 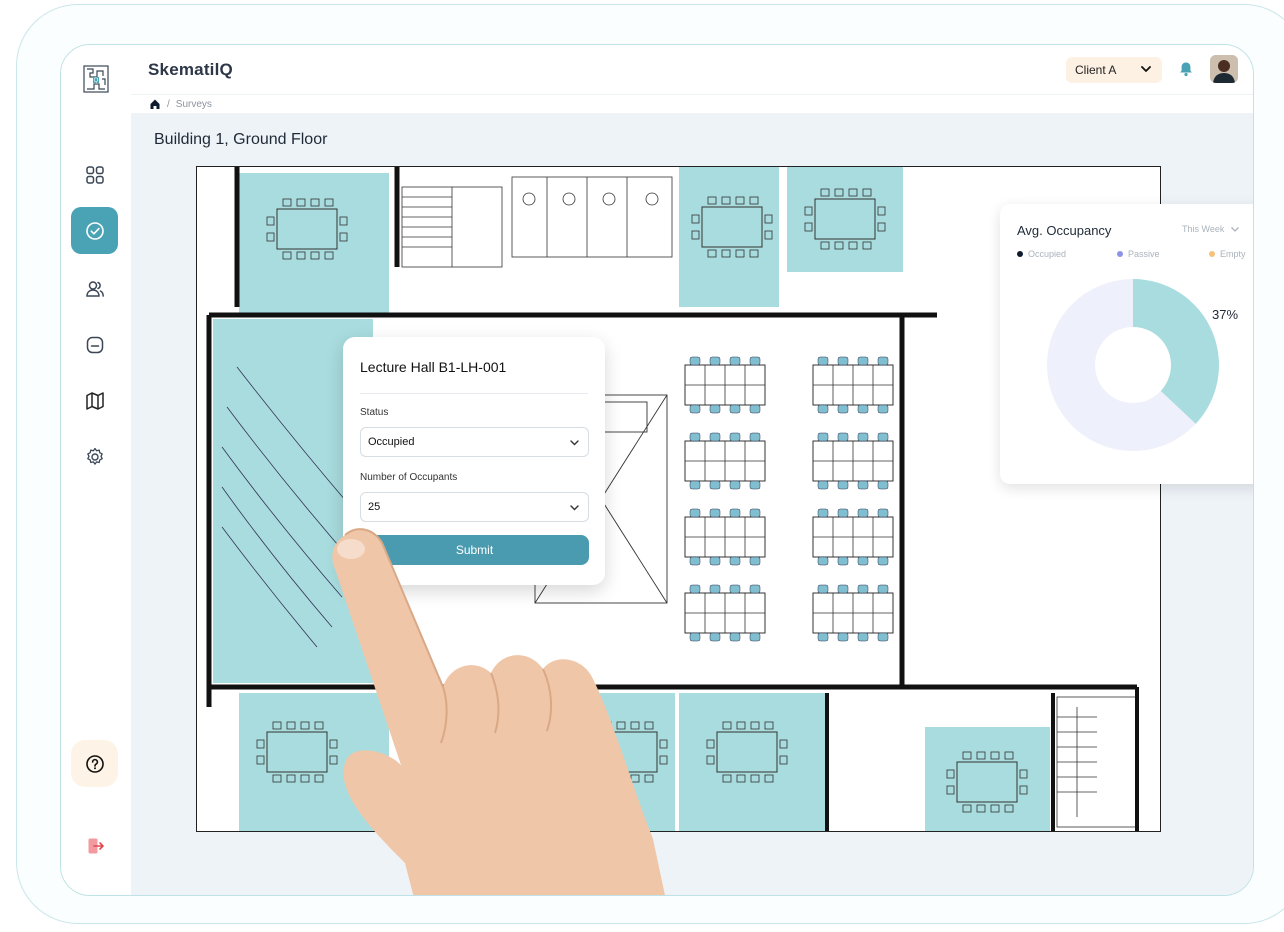 I want to click on legend-label: Empty, so click(x=1233, y=254).